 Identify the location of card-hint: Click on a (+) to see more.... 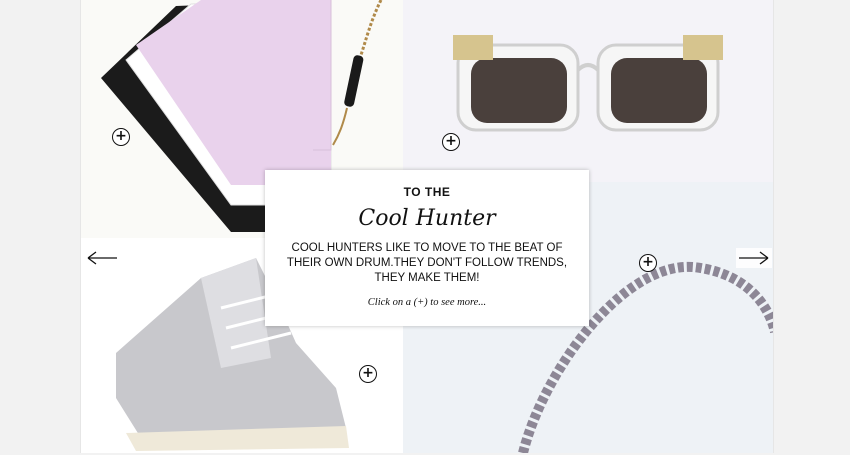
(427, 302).